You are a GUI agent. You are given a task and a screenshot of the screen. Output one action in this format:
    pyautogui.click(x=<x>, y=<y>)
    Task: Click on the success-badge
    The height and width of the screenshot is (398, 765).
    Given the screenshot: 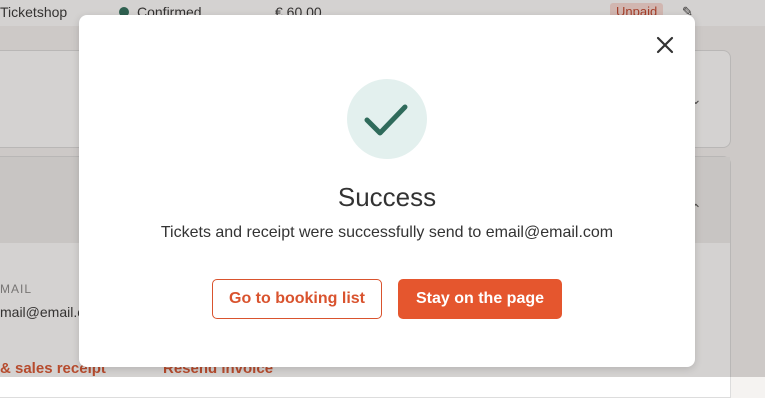 What is the action you would take?
    pyautogui.click(x=387, y=119)
    